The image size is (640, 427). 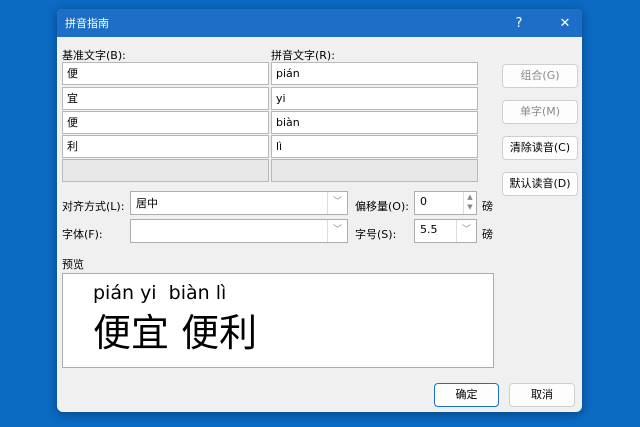 I want to click on spin-arrows-icon: ▲ ▼, so click(x=469, y=203).